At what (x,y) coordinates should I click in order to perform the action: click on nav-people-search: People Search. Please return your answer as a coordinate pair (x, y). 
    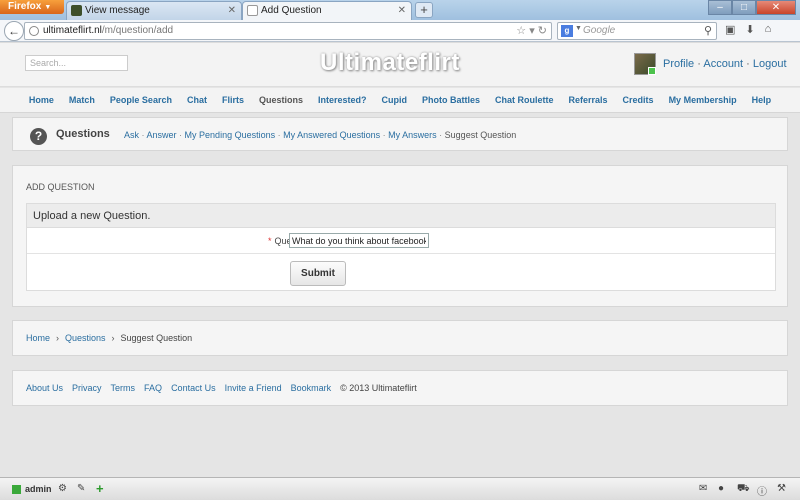
    Looking at the image, I should click on (141, 100).